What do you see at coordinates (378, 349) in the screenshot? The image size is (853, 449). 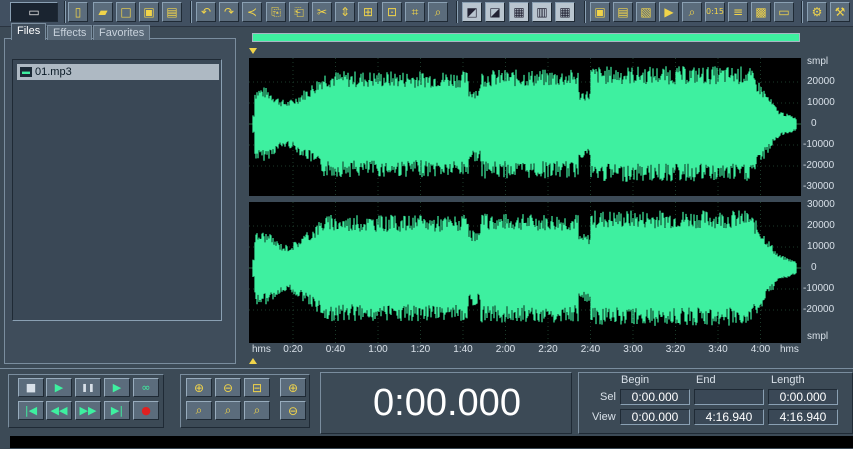 I see `time-label: 1:00` at bounding box center [378, 349].